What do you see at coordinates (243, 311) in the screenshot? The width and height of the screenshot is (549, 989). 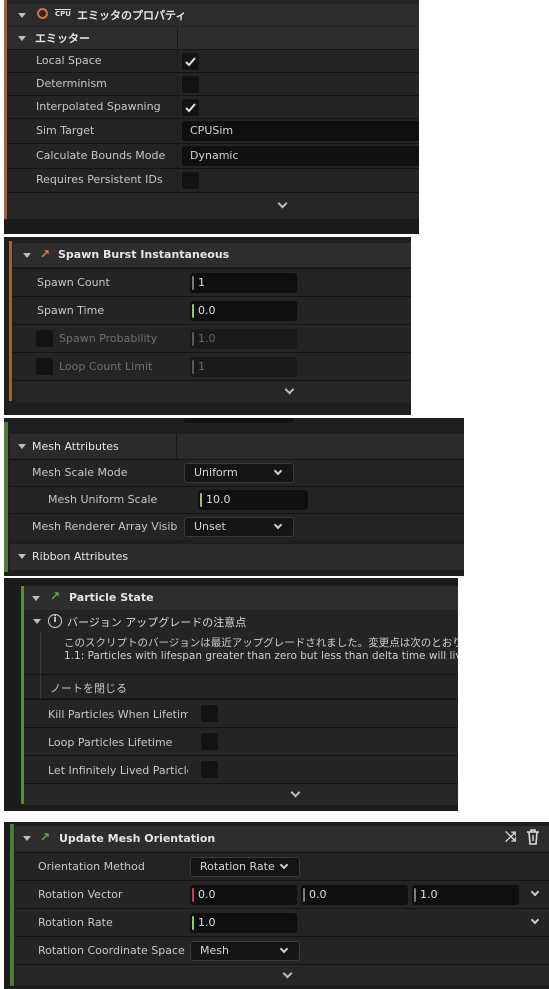 I see `spawn-time-input: 0.0` at bounding box center [243, 311].